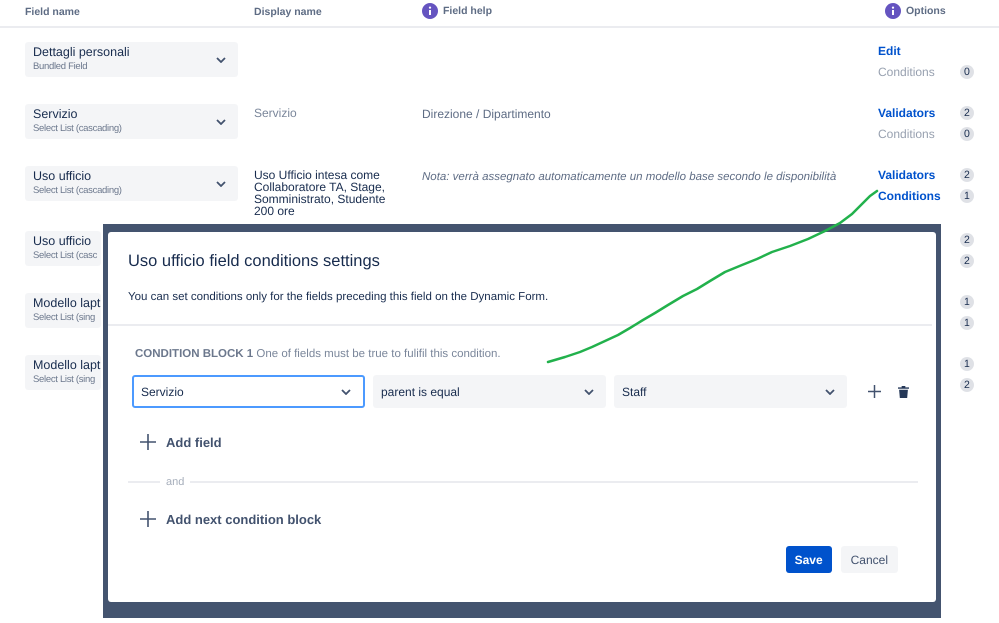  What do you see at coordinates (231, 519) in the screenshot?
I see `add-block-button: Add next condition block` at bounding box center [231, 519].